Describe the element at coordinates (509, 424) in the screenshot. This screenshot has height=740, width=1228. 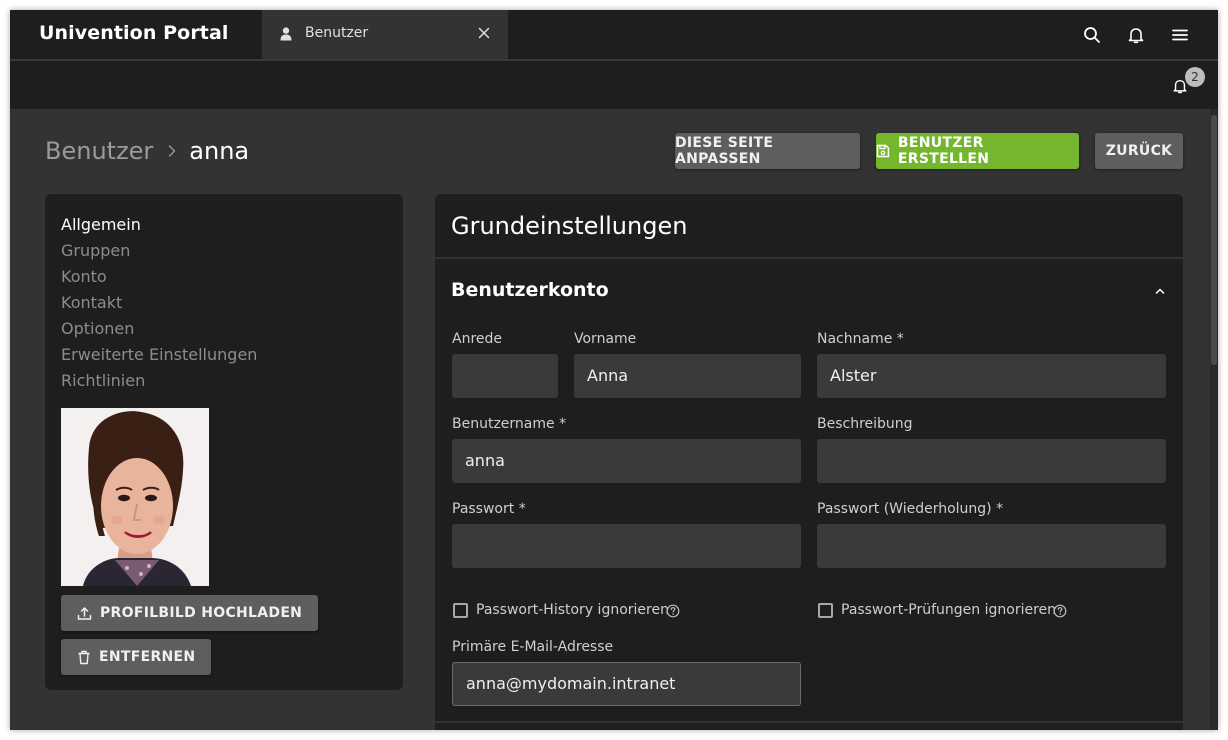
I see `benutzername-label: Benutzername *` at that location.